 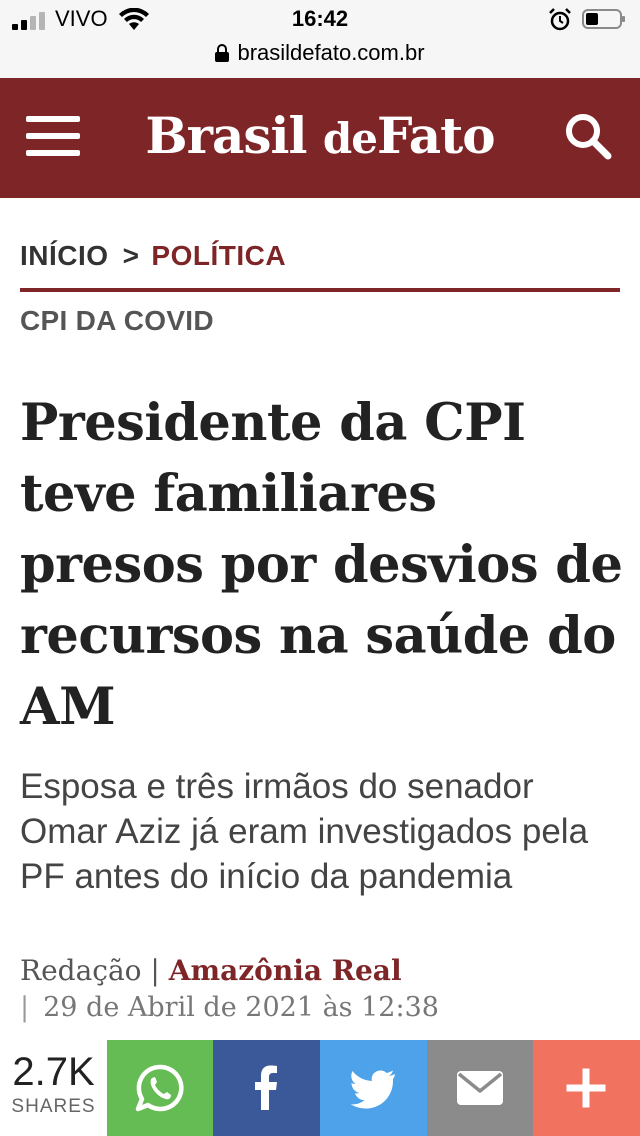 I want to click on site-logo: Brasil deFato, so click(x=320, y=135).